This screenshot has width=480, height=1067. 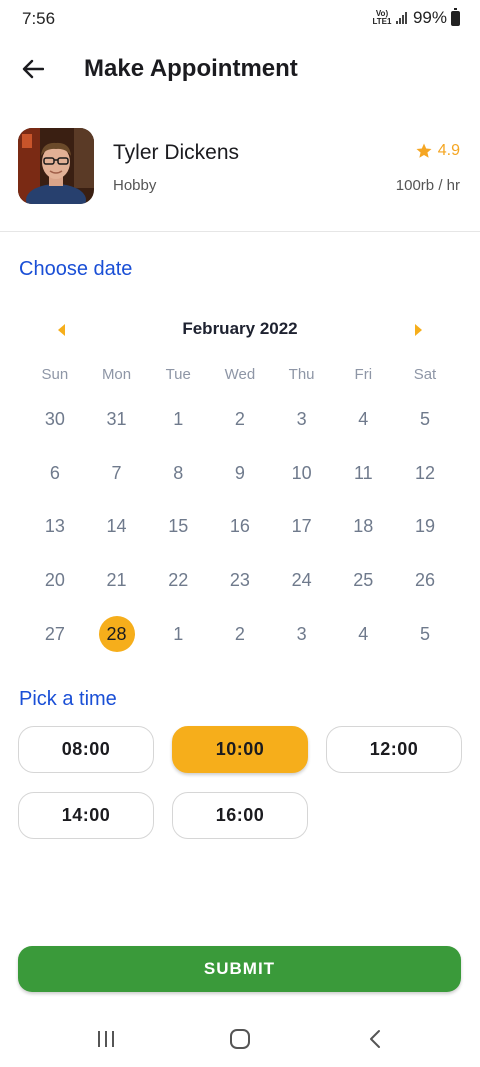 I want to click on weekday-label: Wed, so click(x=240, y=374).